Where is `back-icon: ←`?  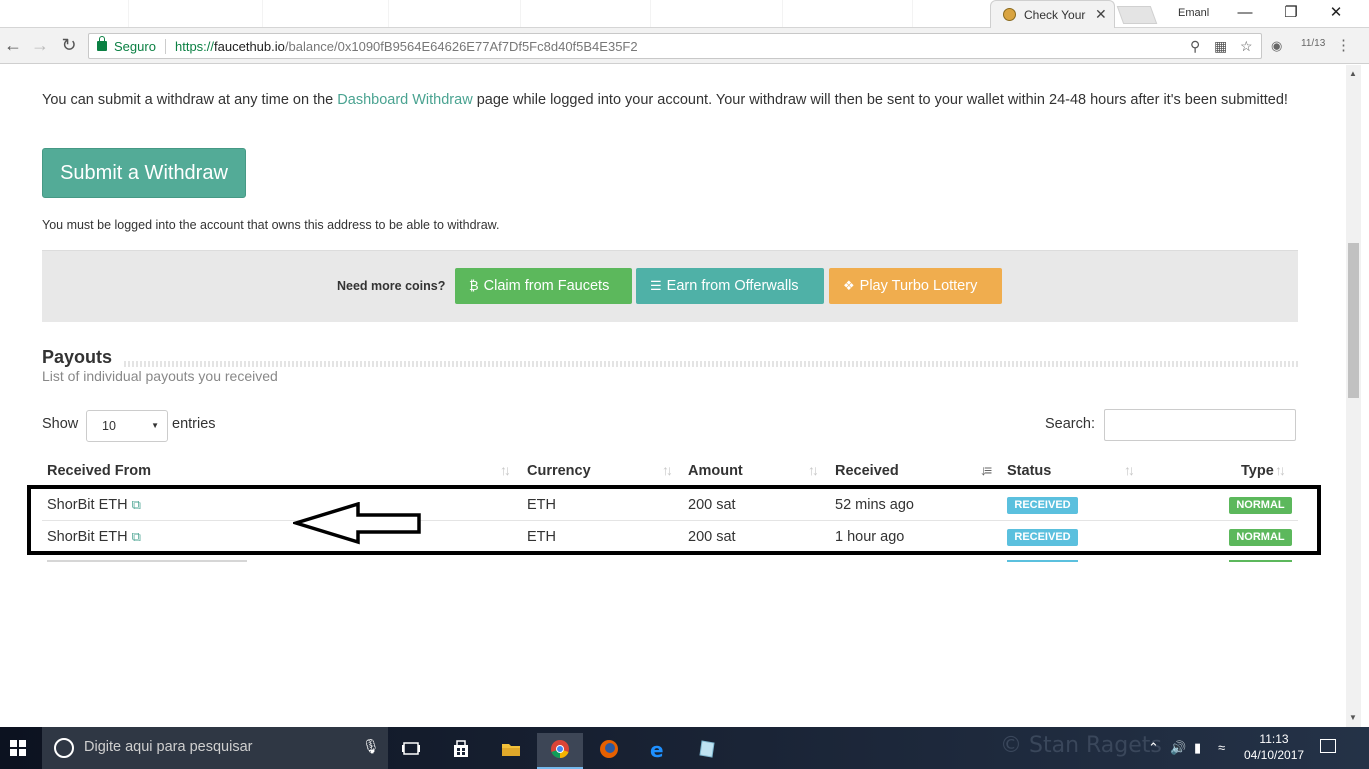
back-icon: ← is located at coordinates (13, 45).